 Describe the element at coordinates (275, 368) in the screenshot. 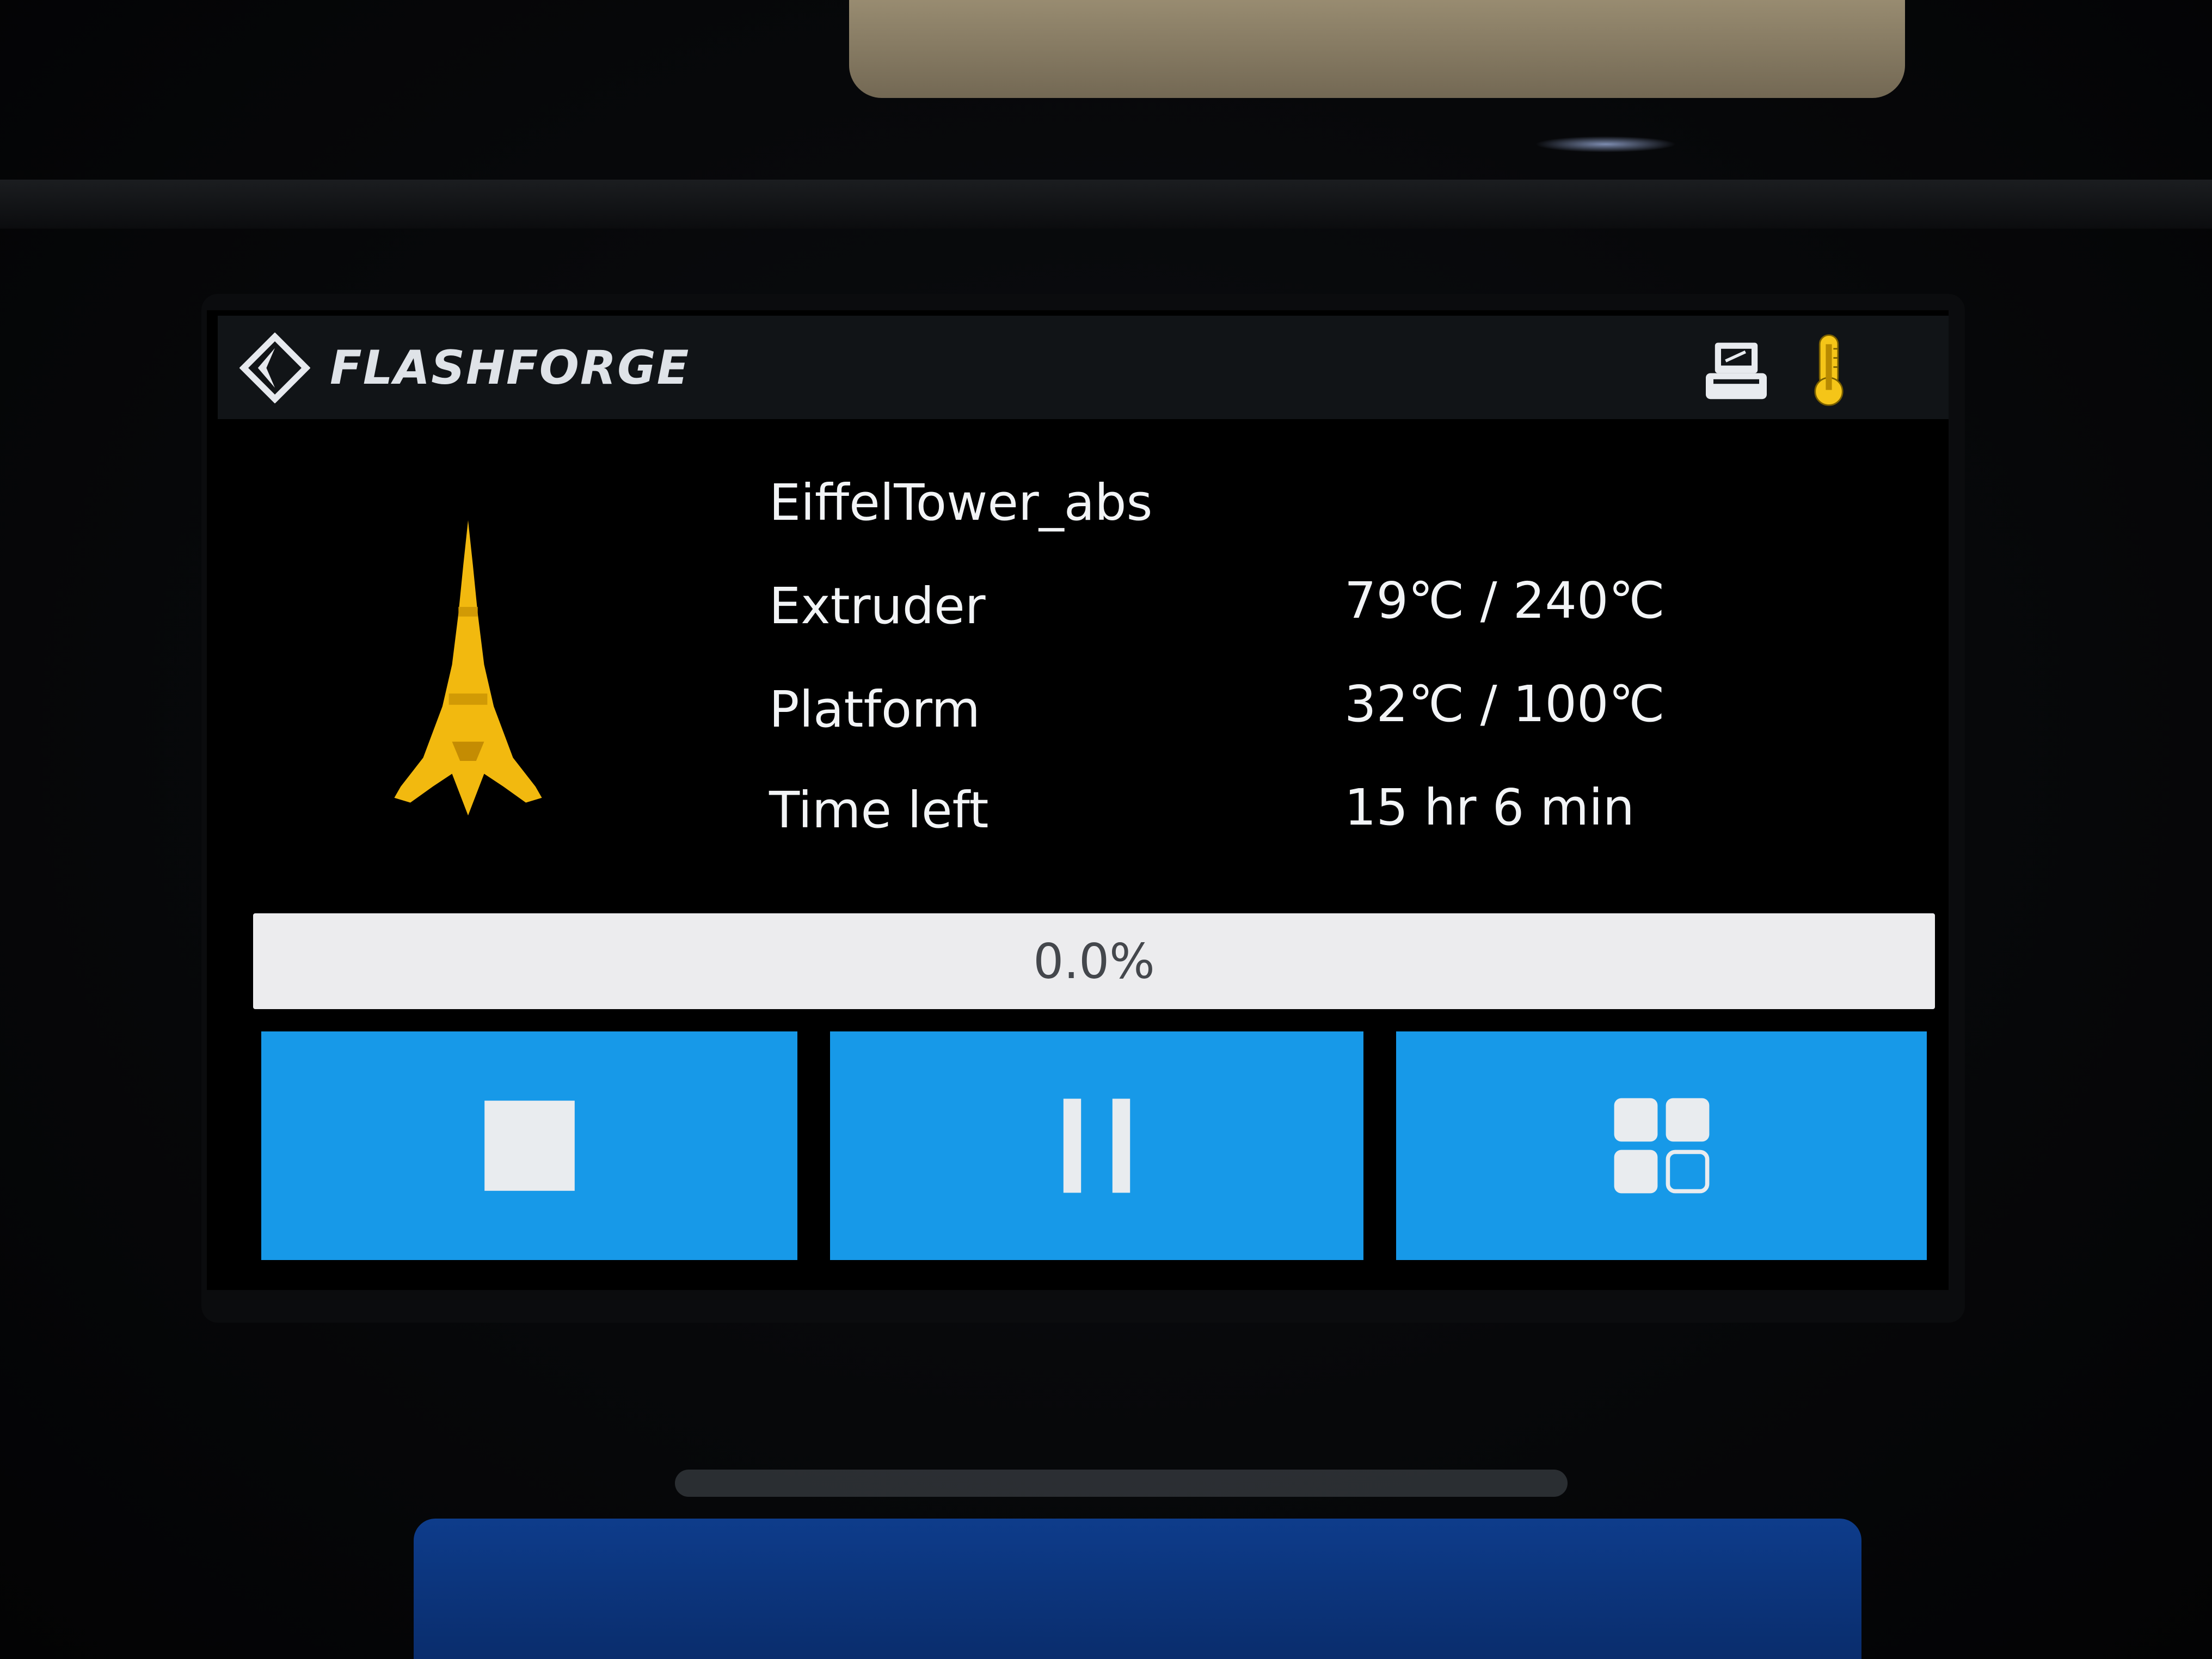

I see `flashforge-diamond-logo-icon` at that location.